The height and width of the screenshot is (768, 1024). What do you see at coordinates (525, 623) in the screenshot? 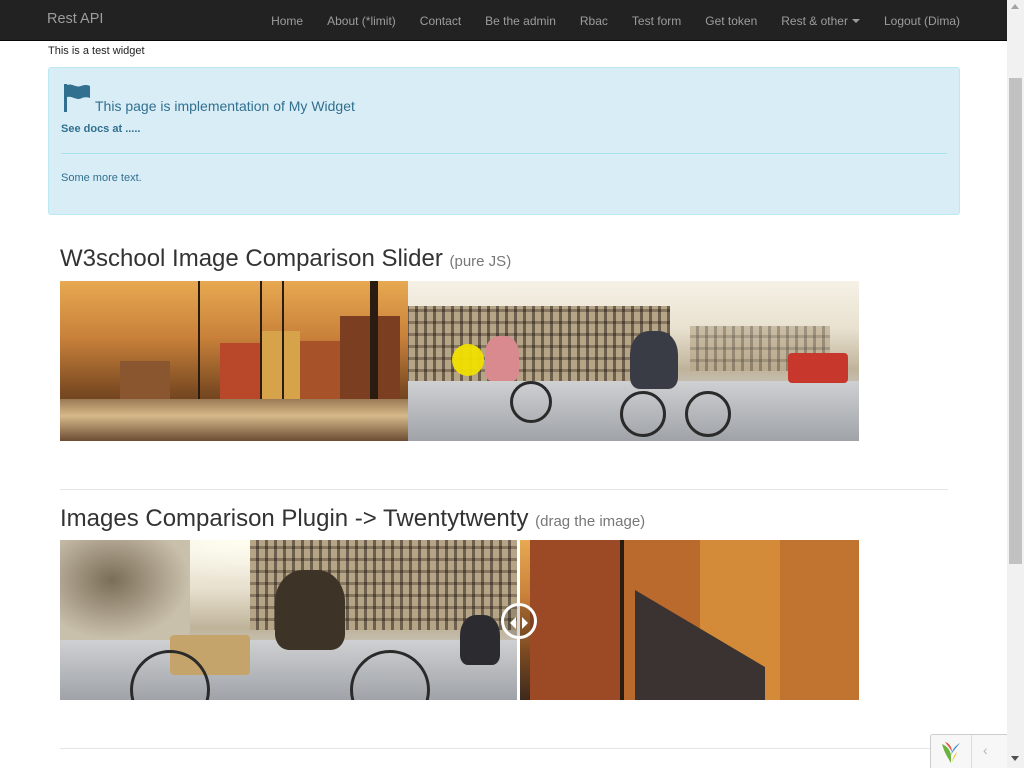
I see `arrow-right-icon` at bounding box center [525, 623].